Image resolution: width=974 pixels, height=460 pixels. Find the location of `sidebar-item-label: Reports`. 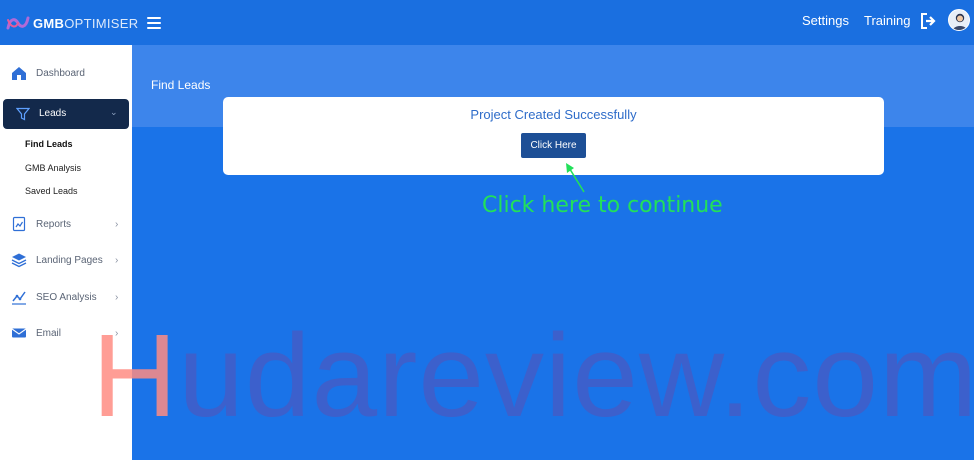

sidebar-item-label: Reports is located at coordinates (54, 224).